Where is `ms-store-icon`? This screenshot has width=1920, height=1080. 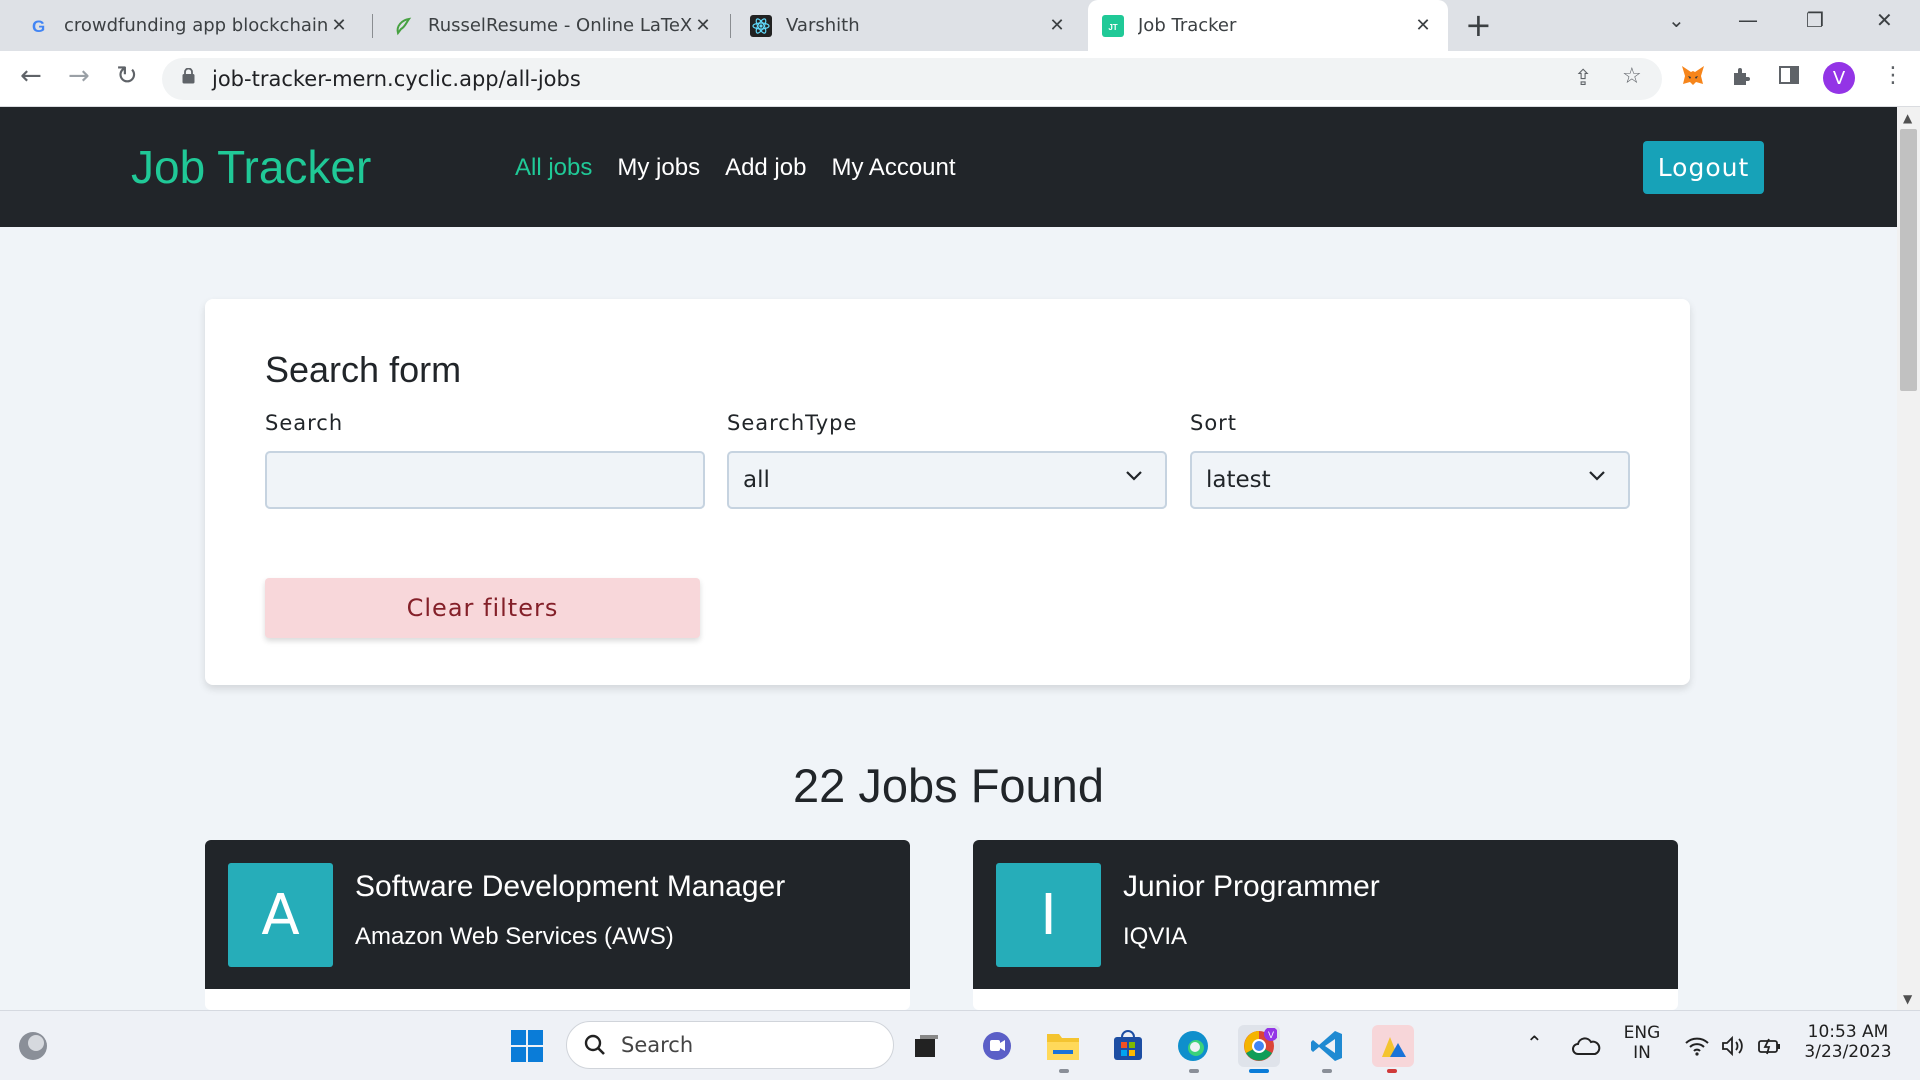
ms-store-icon is located at coordinates (1128, 1046).